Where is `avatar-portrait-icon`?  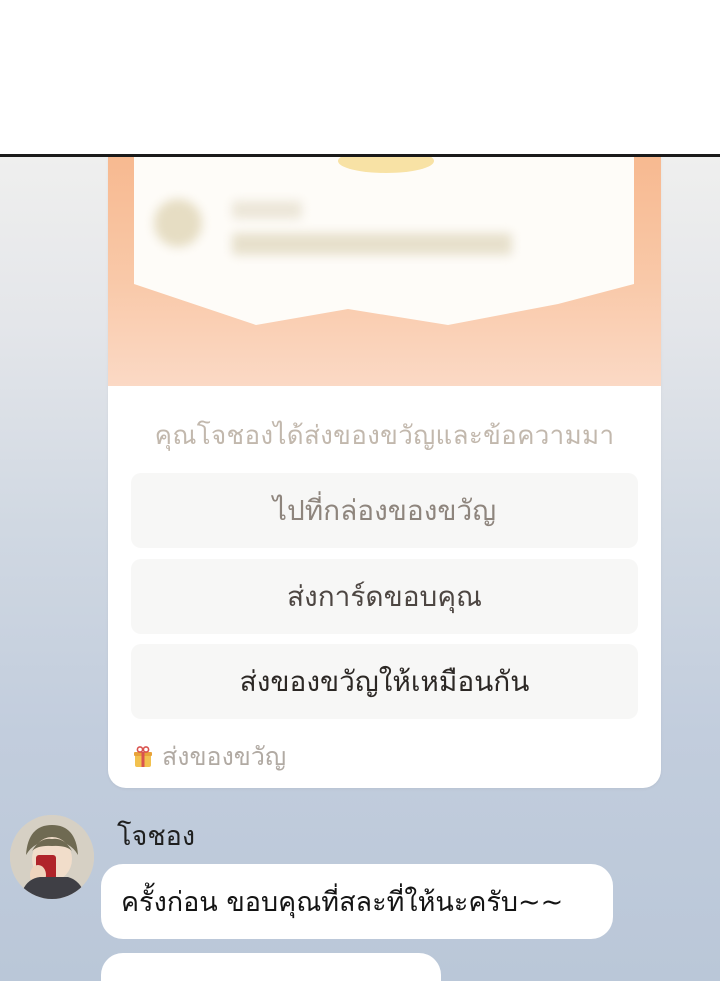
avatar-portrait-icon is located at coordinates (52, 857).